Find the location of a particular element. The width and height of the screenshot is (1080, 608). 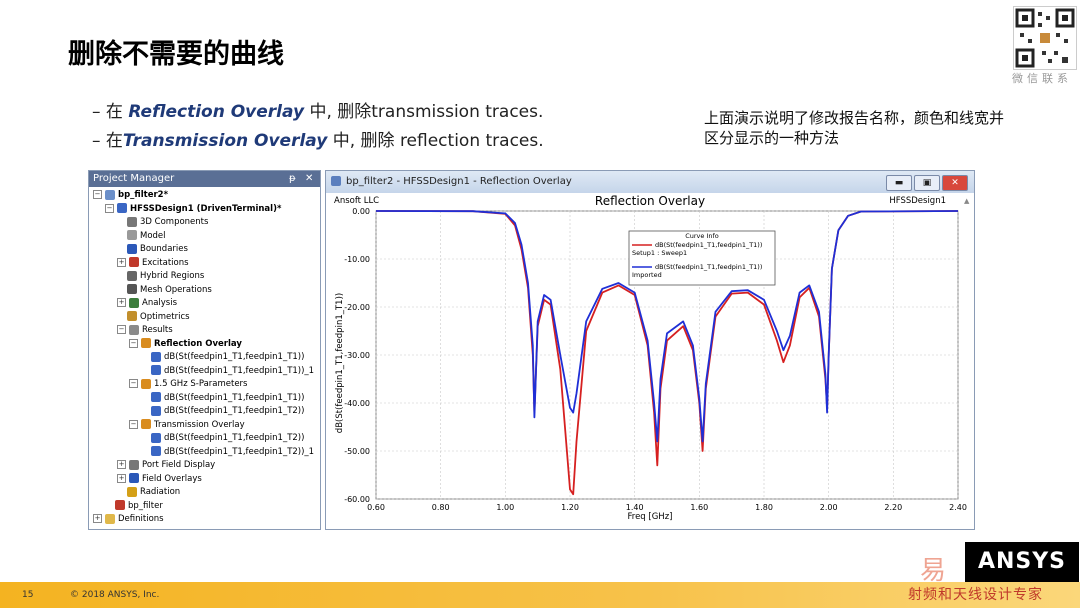

tree-item: + Excitations is located at coordinates (153, 263).